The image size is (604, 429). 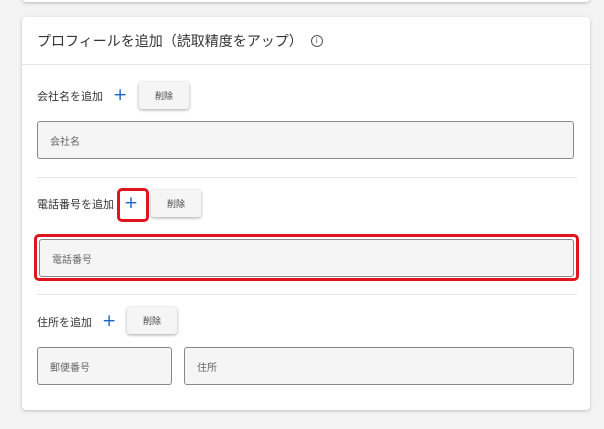 I want to click on phone-delete-button: 削除, so click(x=176, y=203).